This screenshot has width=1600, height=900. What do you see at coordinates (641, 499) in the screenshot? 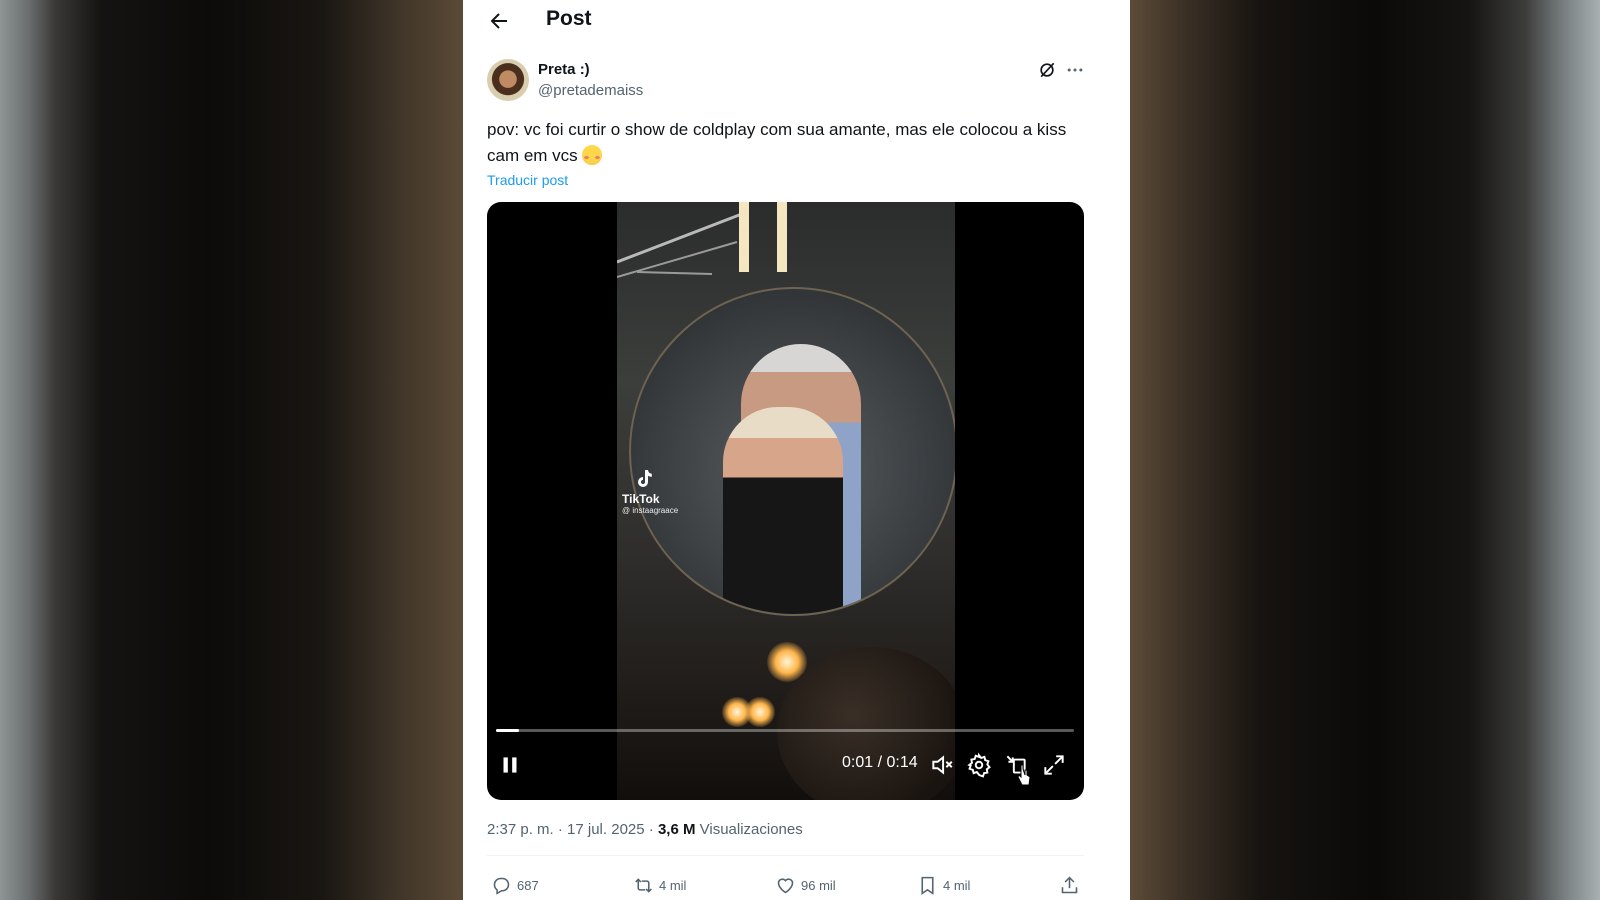
I see `tiktok-brand: TikTok` at bounding box center [641, 499].